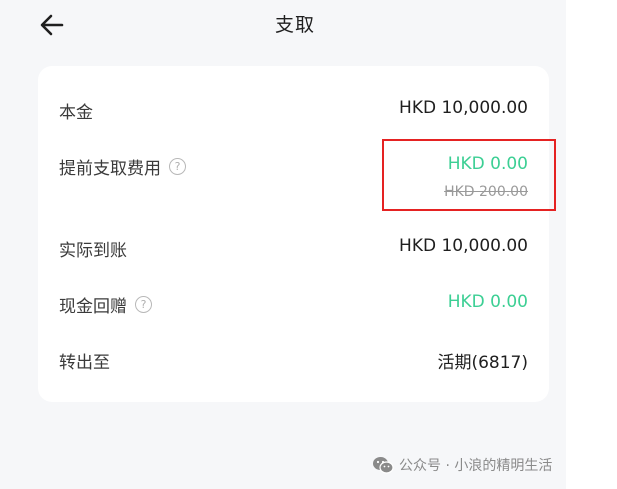  What do you see at coordinates (487, 302) in the screenshot?
I see `cash-rebate-value: HKD 0.00` at bounding box center [487, 302].